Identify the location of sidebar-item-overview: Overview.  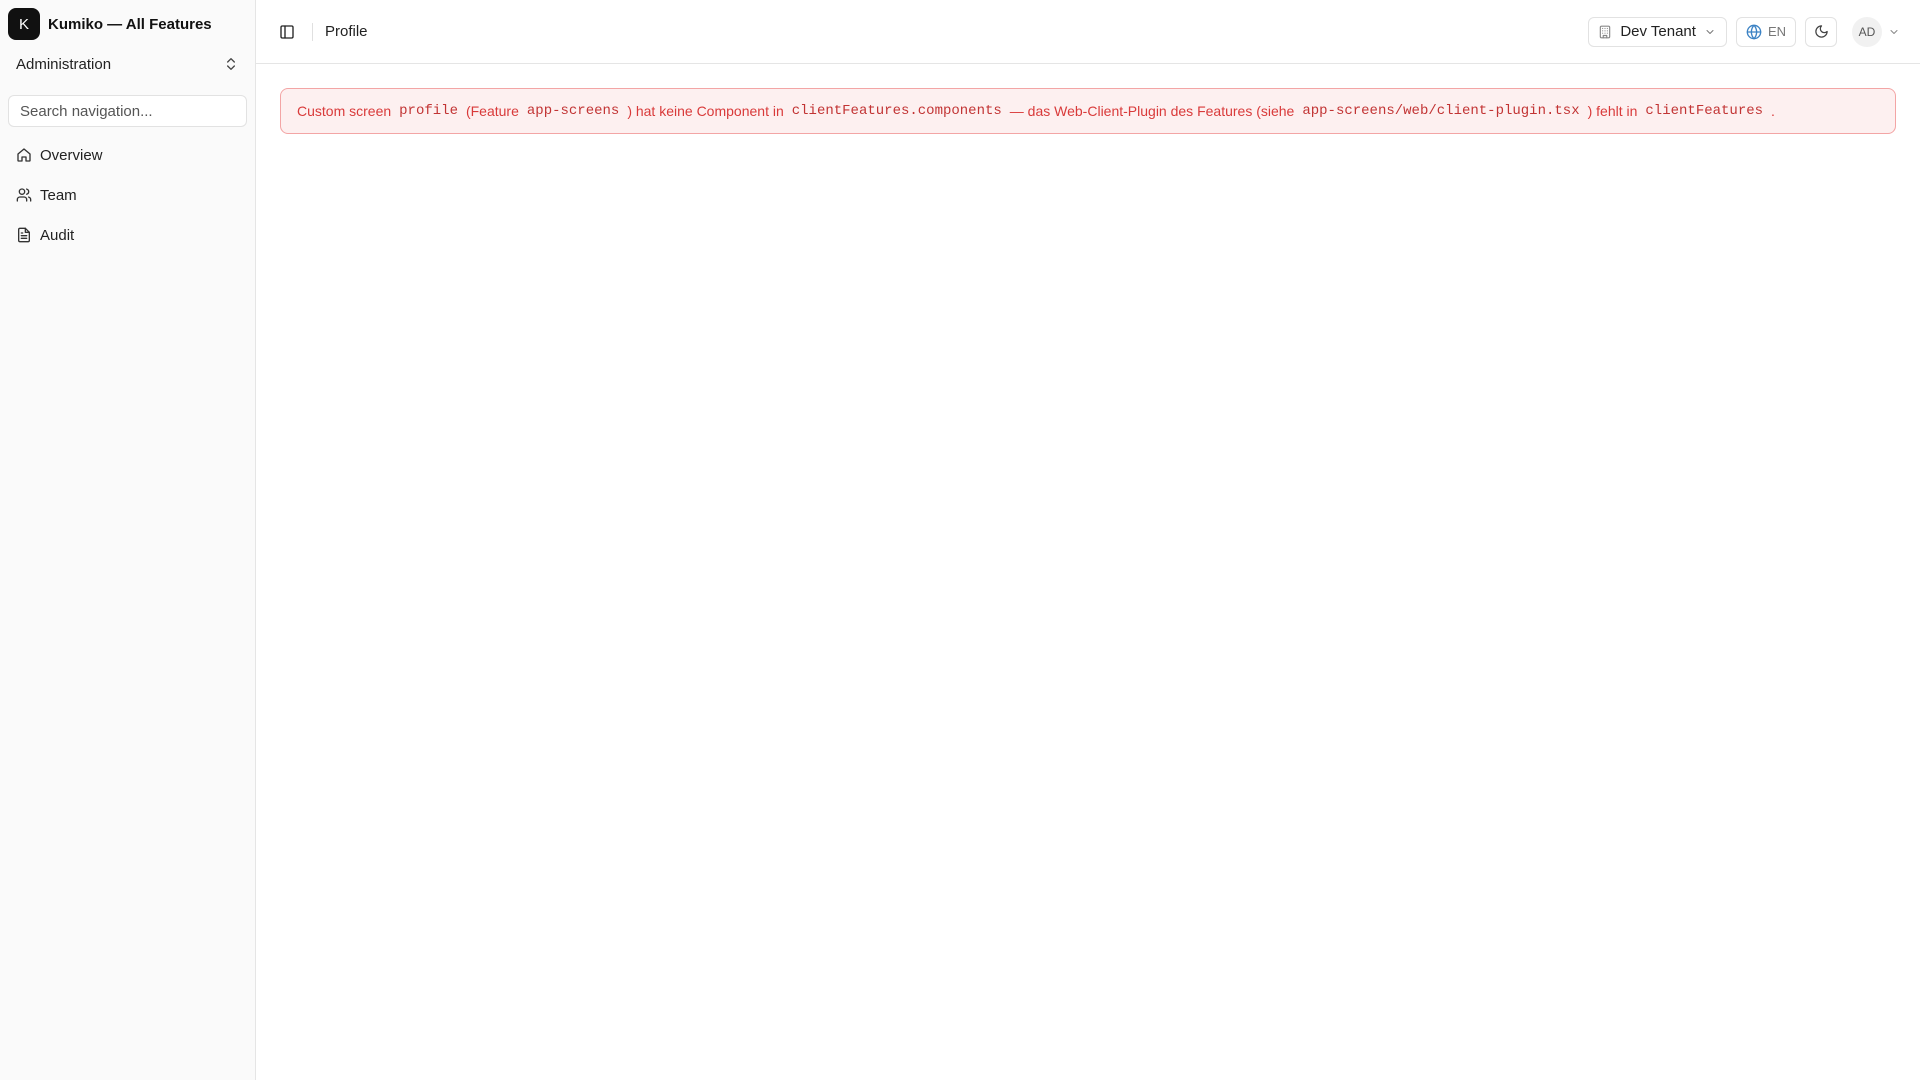
(127, 155).